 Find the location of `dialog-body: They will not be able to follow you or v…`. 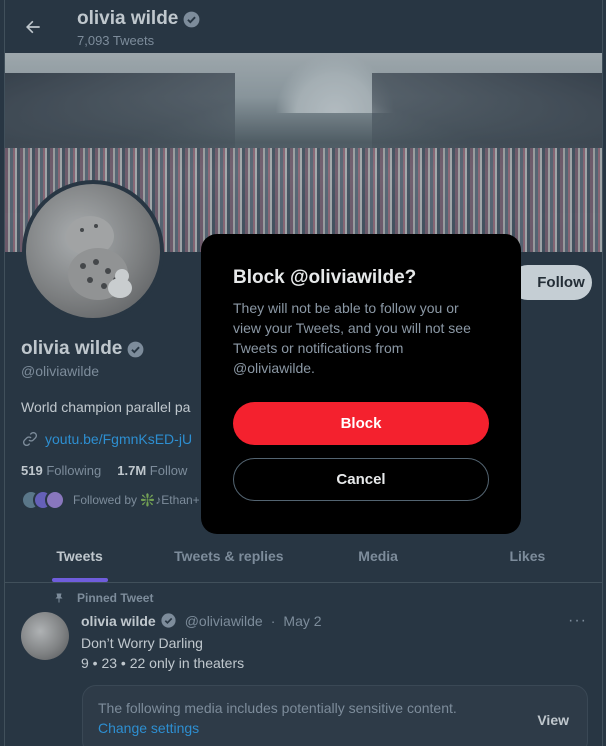

dialog-body: They will not be able to follow you or v… is located at coordinates (352, 338).